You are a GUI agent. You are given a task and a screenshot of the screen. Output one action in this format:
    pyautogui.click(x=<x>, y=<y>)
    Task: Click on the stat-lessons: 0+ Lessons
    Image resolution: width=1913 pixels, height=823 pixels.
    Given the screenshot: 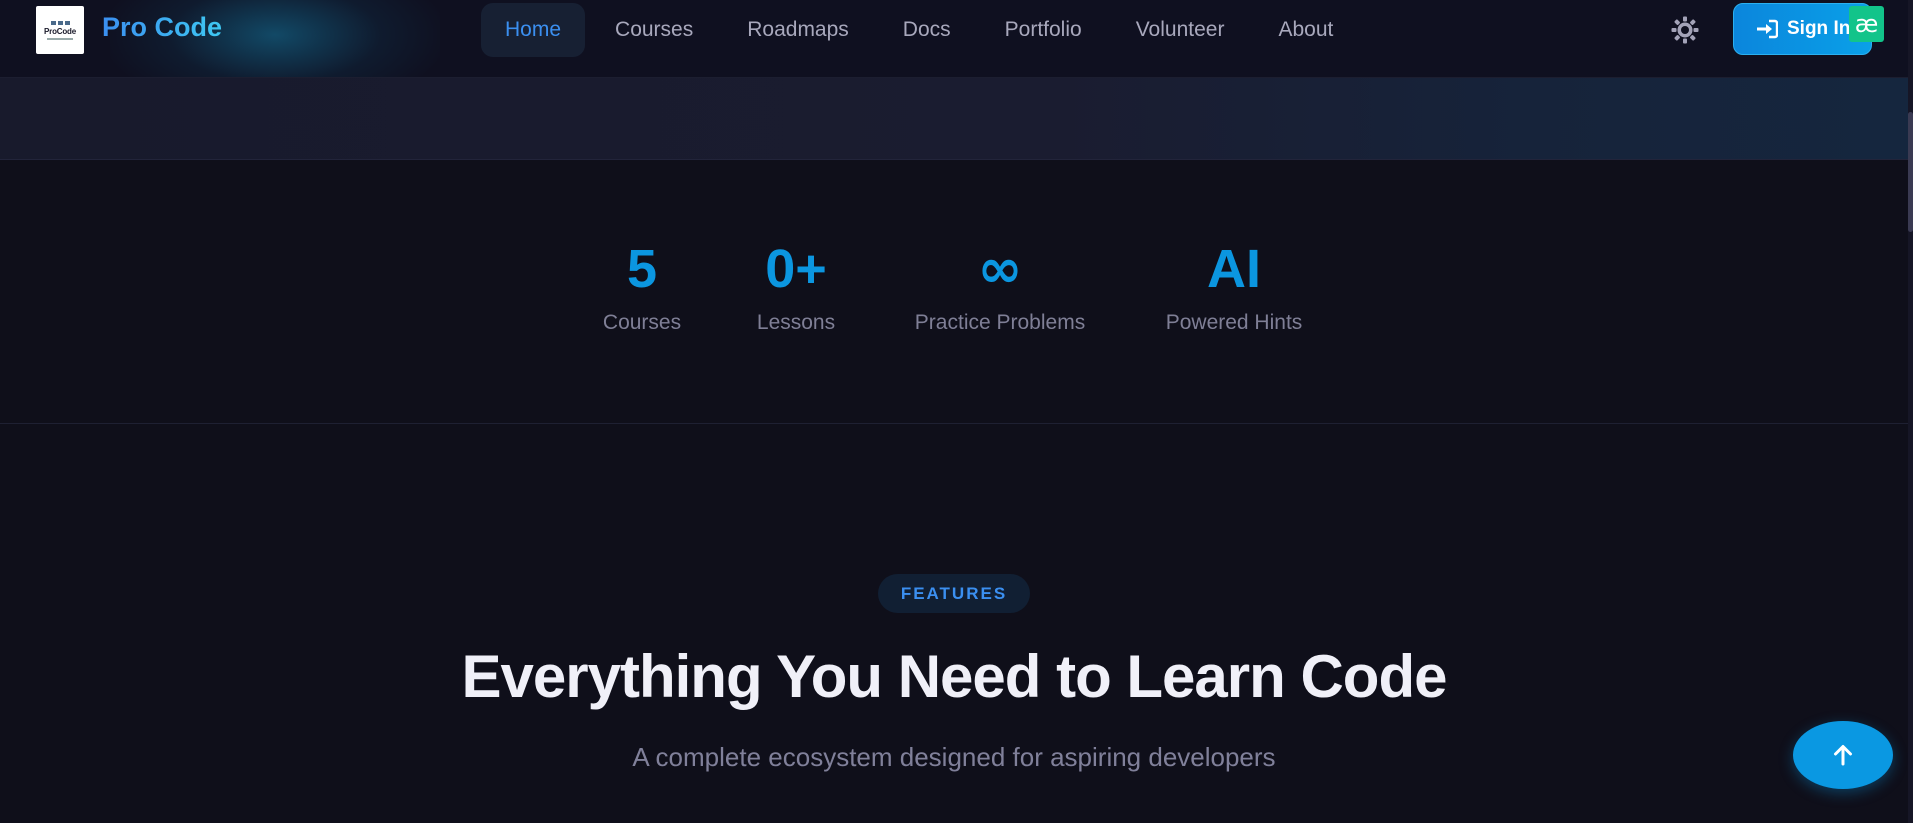 What is the action you would take?
    pyautogui.click(x=796, y=286)
    